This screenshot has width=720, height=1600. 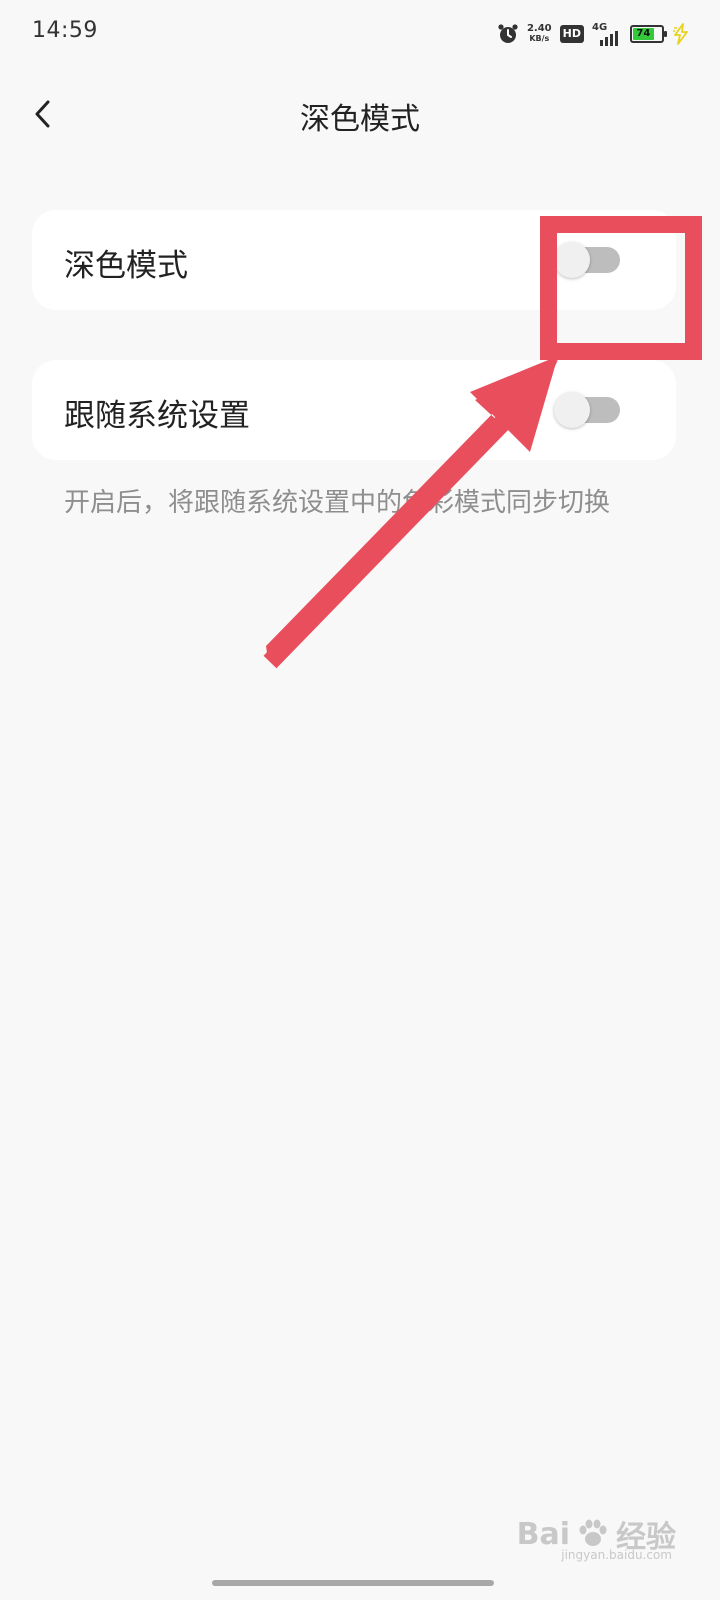 I want to click on battery-level: 74, so click(x=643, y=33).